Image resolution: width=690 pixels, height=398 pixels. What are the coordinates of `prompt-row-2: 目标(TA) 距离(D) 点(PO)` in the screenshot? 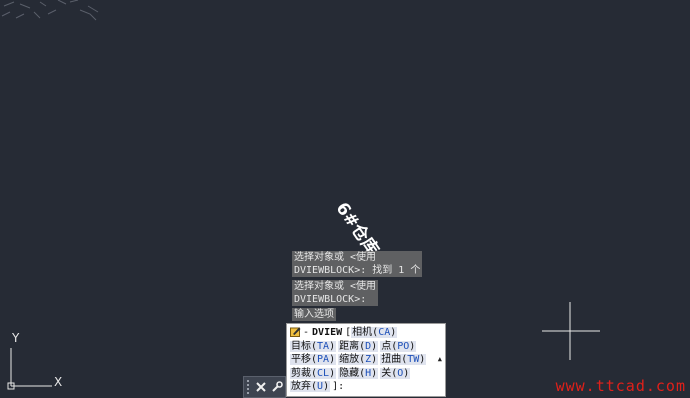 It's located at (366, 347).